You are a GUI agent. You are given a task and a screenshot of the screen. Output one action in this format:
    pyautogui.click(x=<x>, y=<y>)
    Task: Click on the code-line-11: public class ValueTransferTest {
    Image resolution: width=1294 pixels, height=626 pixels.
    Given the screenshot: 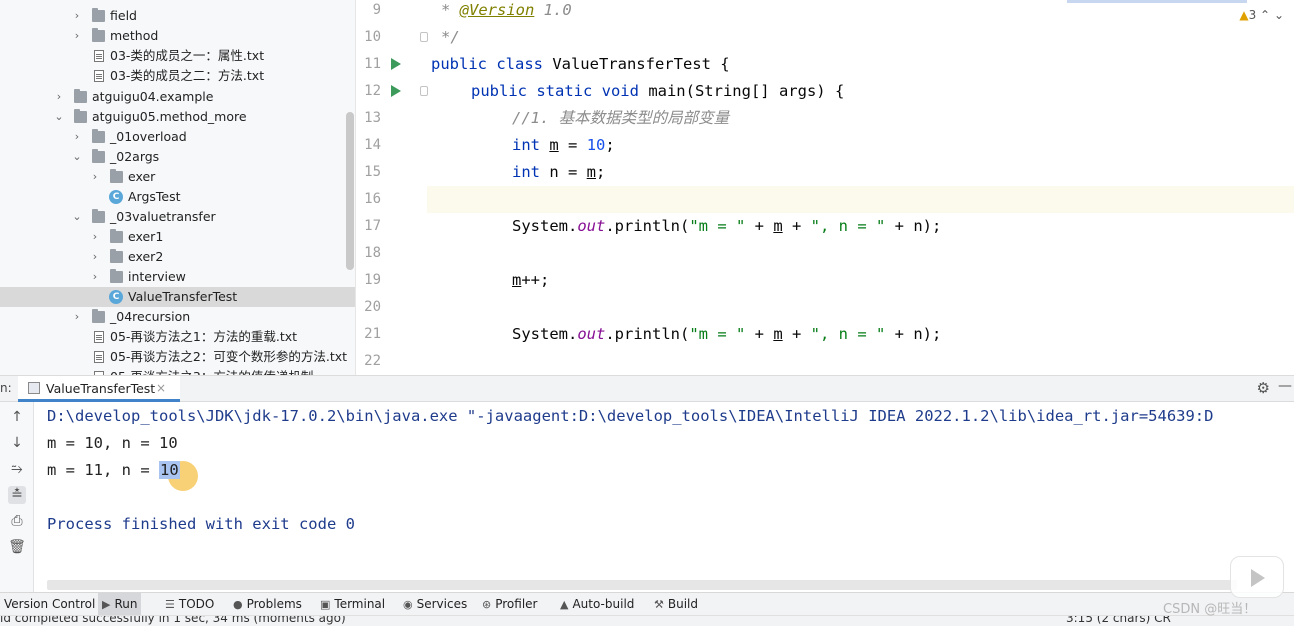 What is the action you would take?
    pyautogui.click(x=580, y=64)
    